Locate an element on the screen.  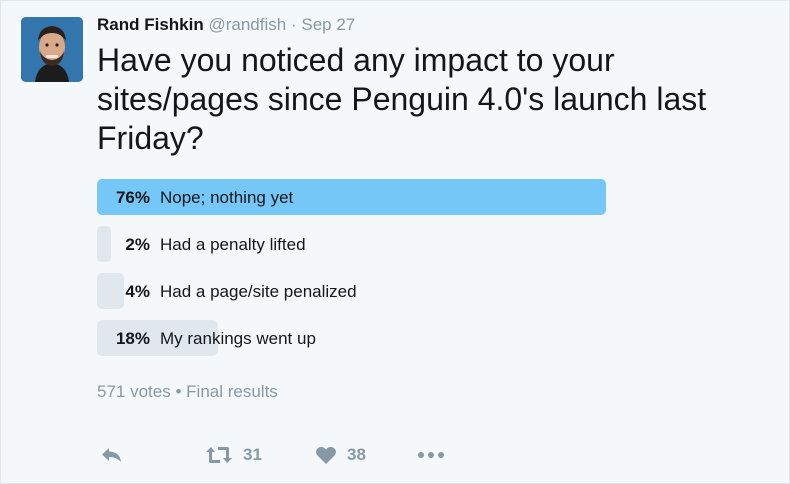
vote-count: 571 votes is located at coordinates (134, 391).